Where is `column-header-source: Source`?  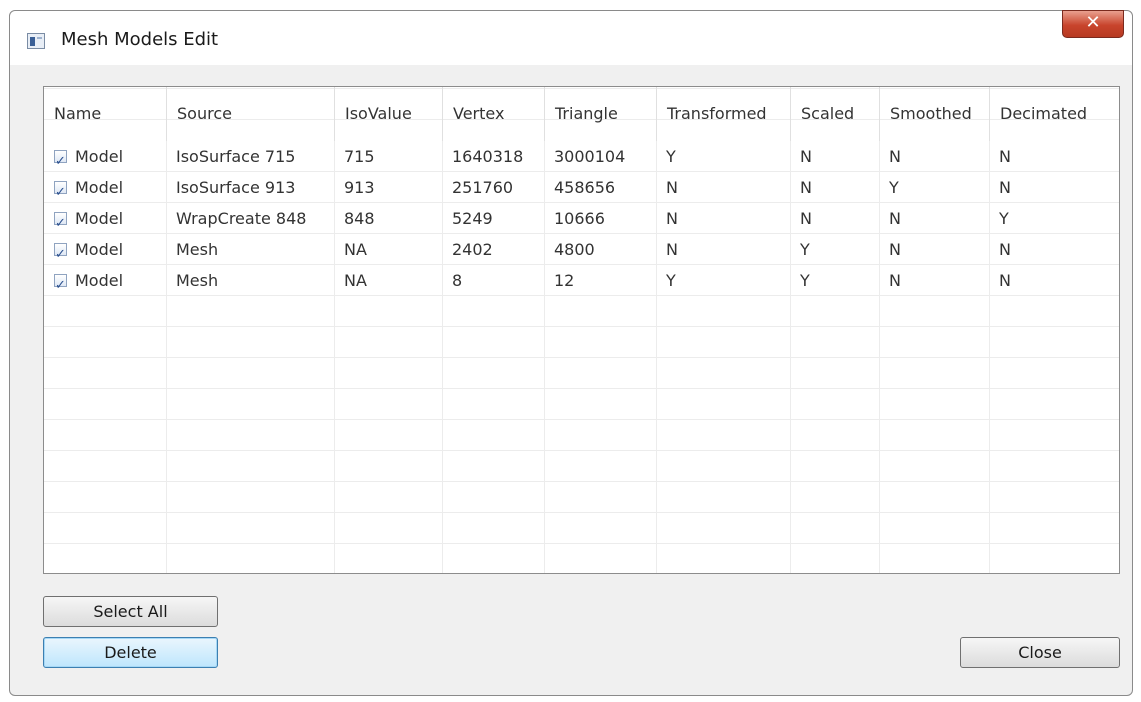 column-header-source: Source is located at coordinates (250, 114).